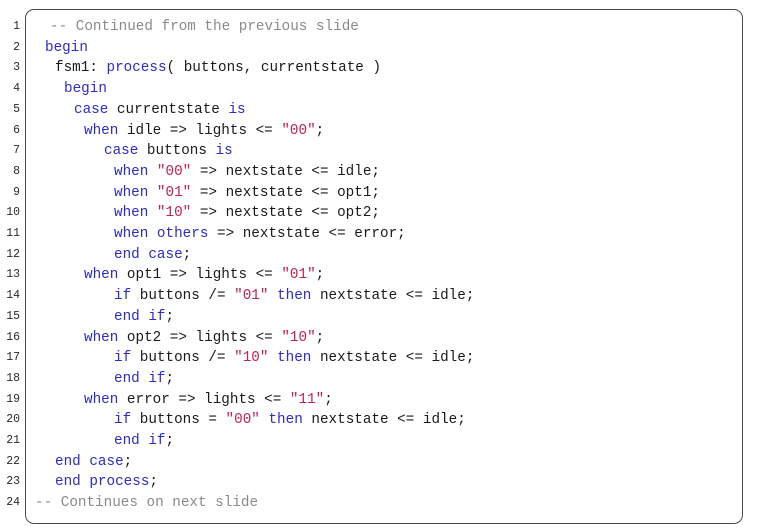 The height and width of the screenshot is (532, 759). What do you see at coordinates (177, 151) in the screenshot?
I see `code-token-plain: buttons` at bounding box center [177, 151].